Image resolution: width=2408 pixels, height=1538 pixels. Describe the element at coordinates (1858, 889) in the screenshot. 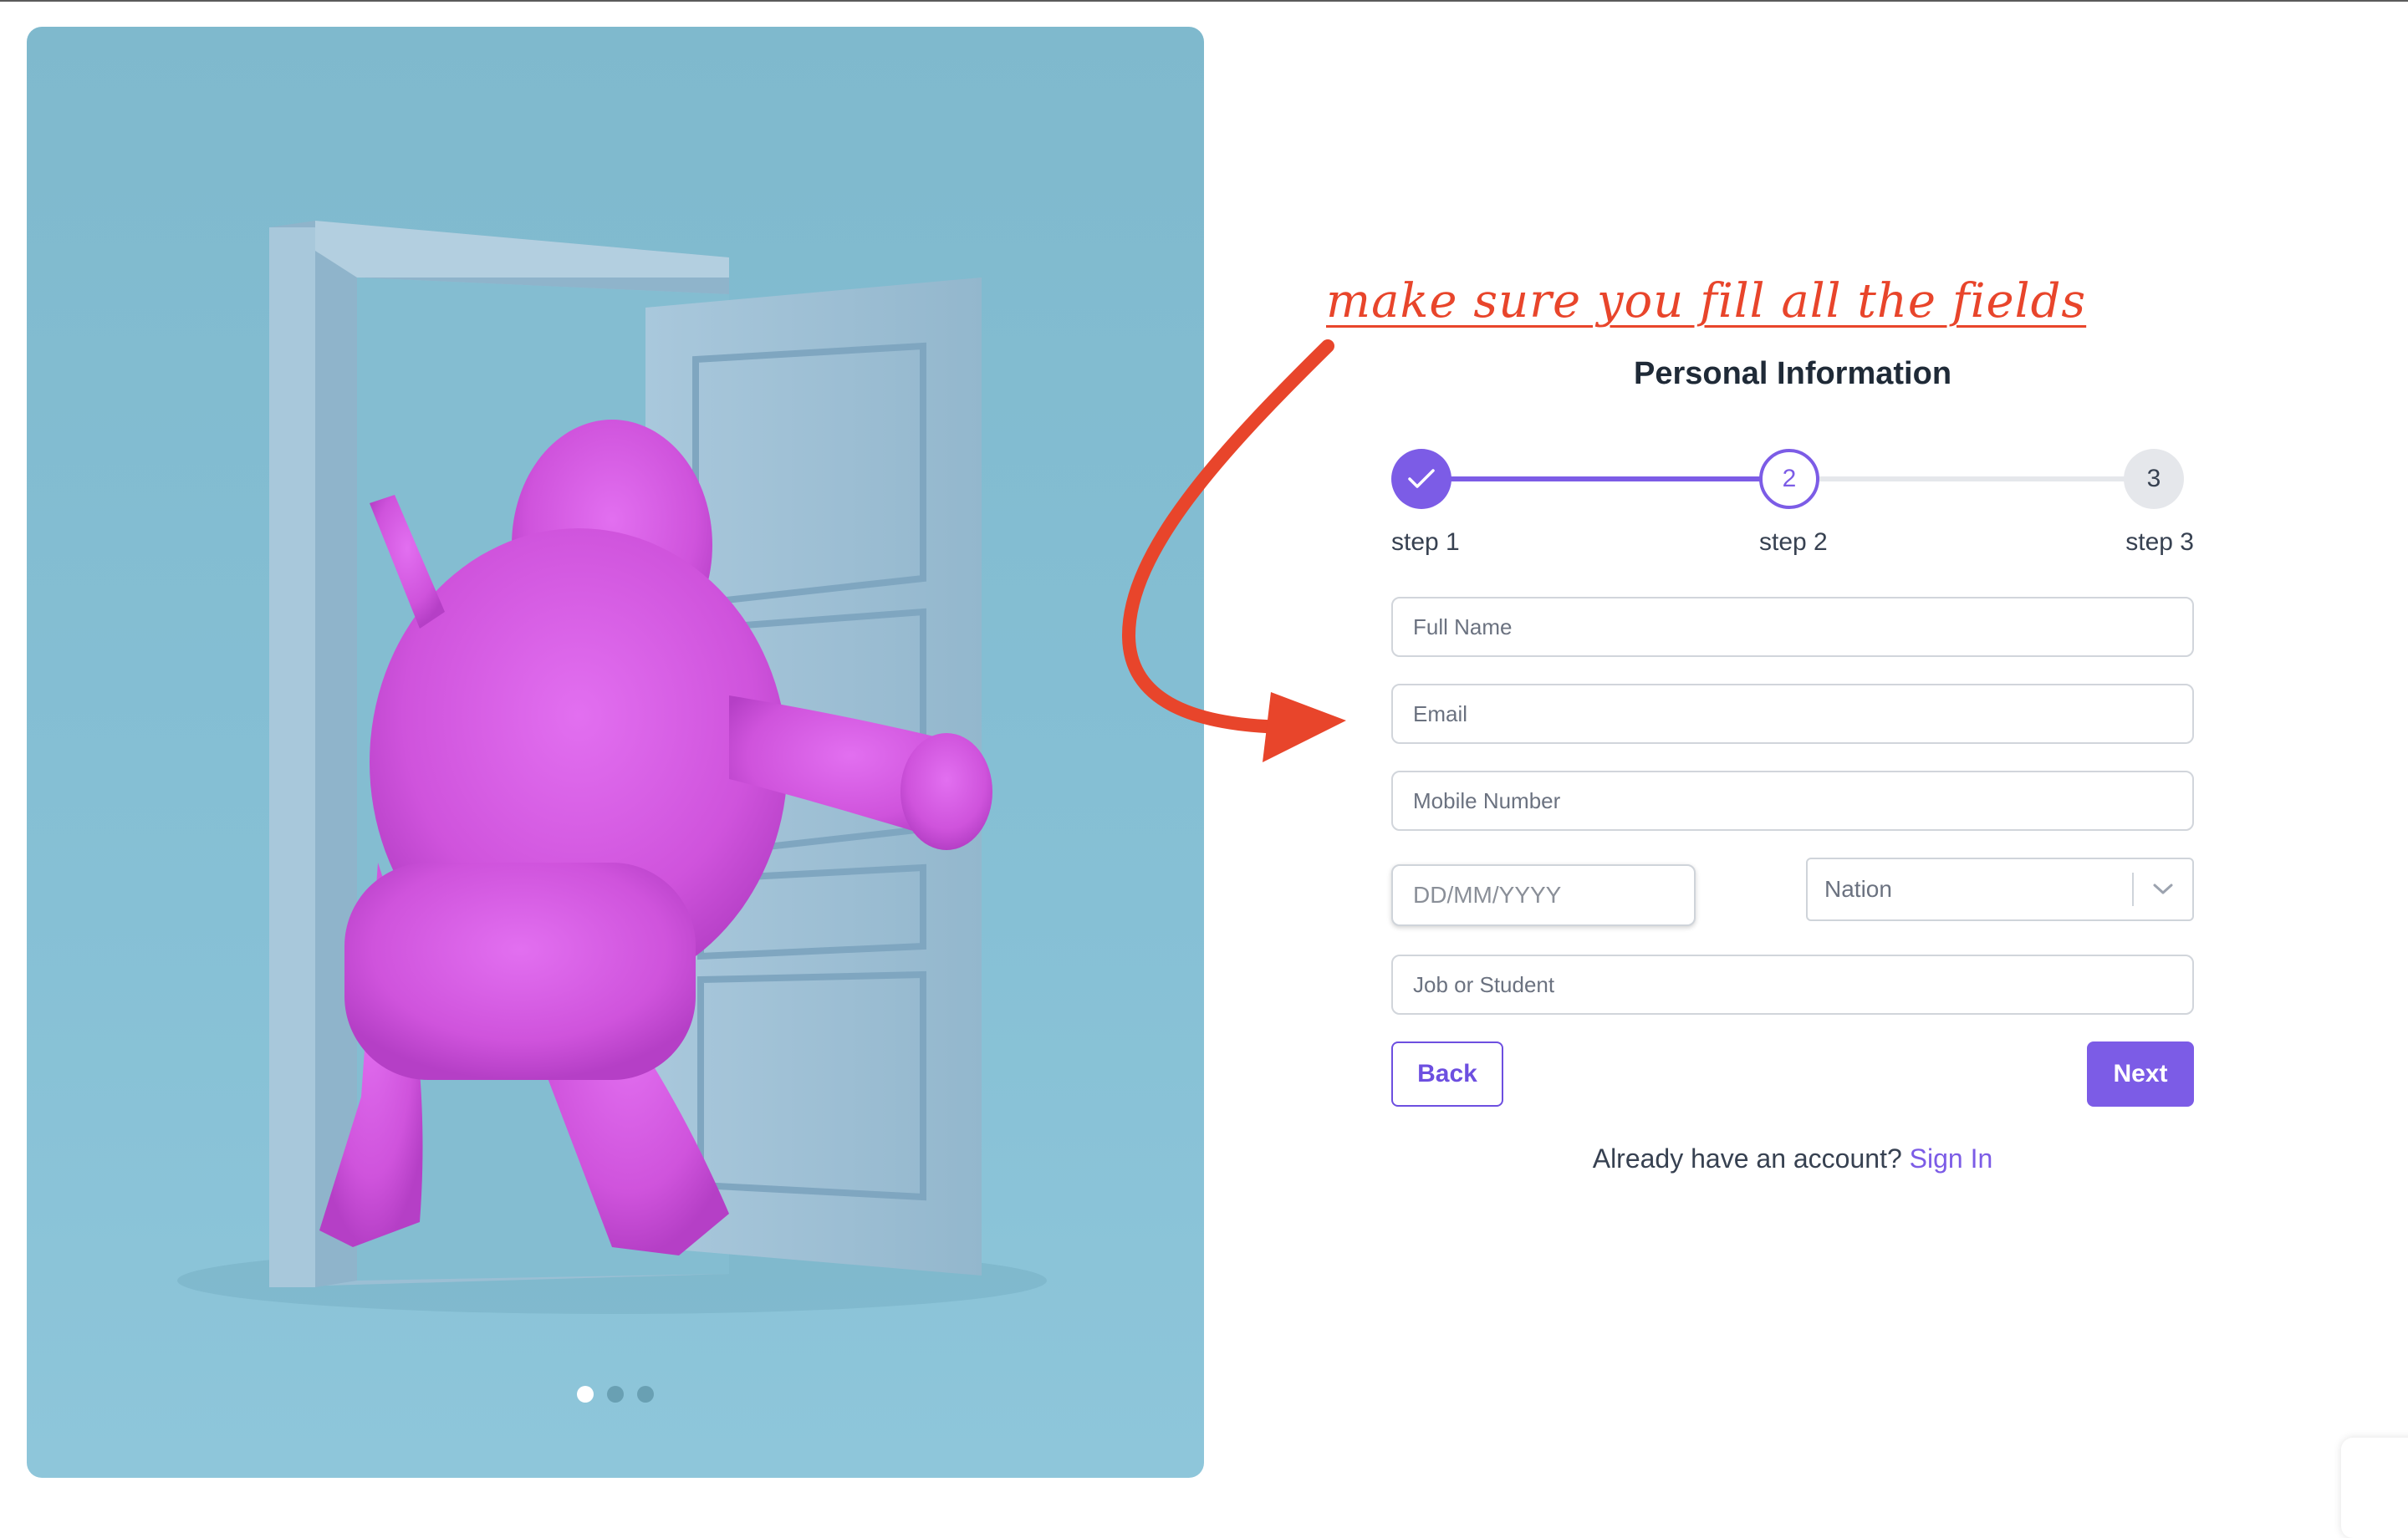

I see `nation-select-value: Nation` at that location.